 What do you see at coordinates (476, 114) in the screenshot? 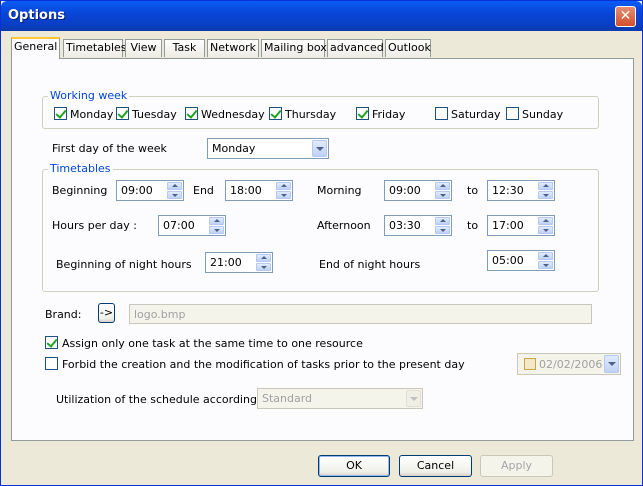
I see `saturday-label: Saturday` at bounding box center [476, 114].